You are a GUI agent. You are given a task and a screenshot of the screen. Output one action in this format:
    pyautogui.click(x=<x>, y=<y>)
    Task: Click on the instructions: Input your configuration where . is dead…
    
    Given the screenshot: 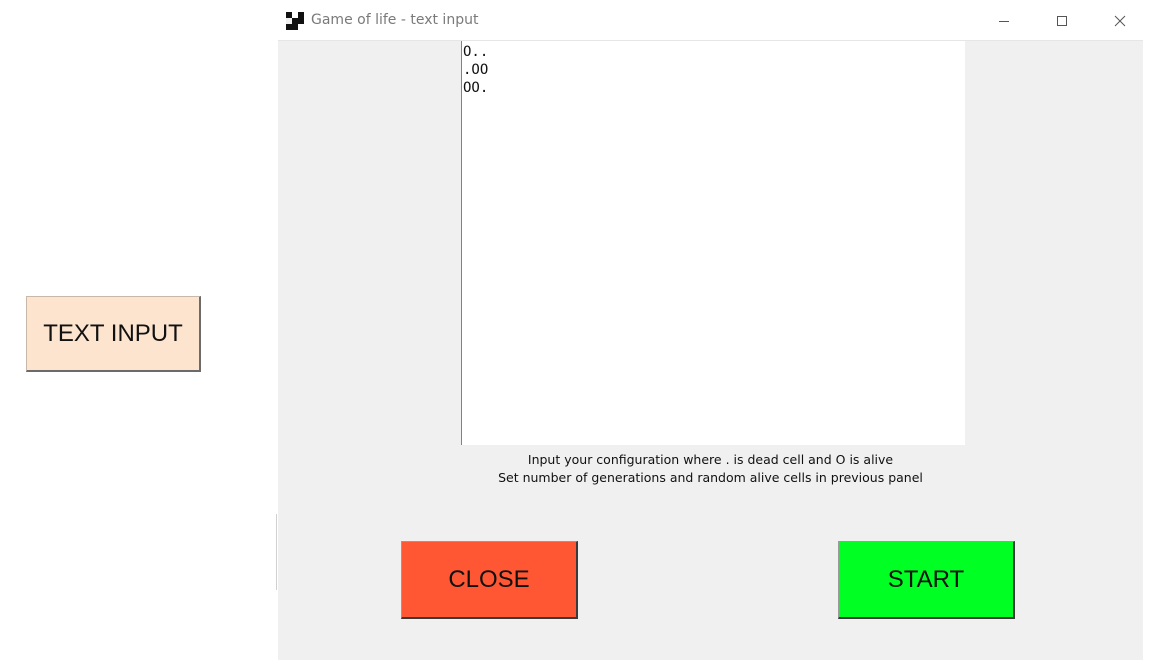 What is the action you would take?
    pyautogui.click(x=710, y=469)
    